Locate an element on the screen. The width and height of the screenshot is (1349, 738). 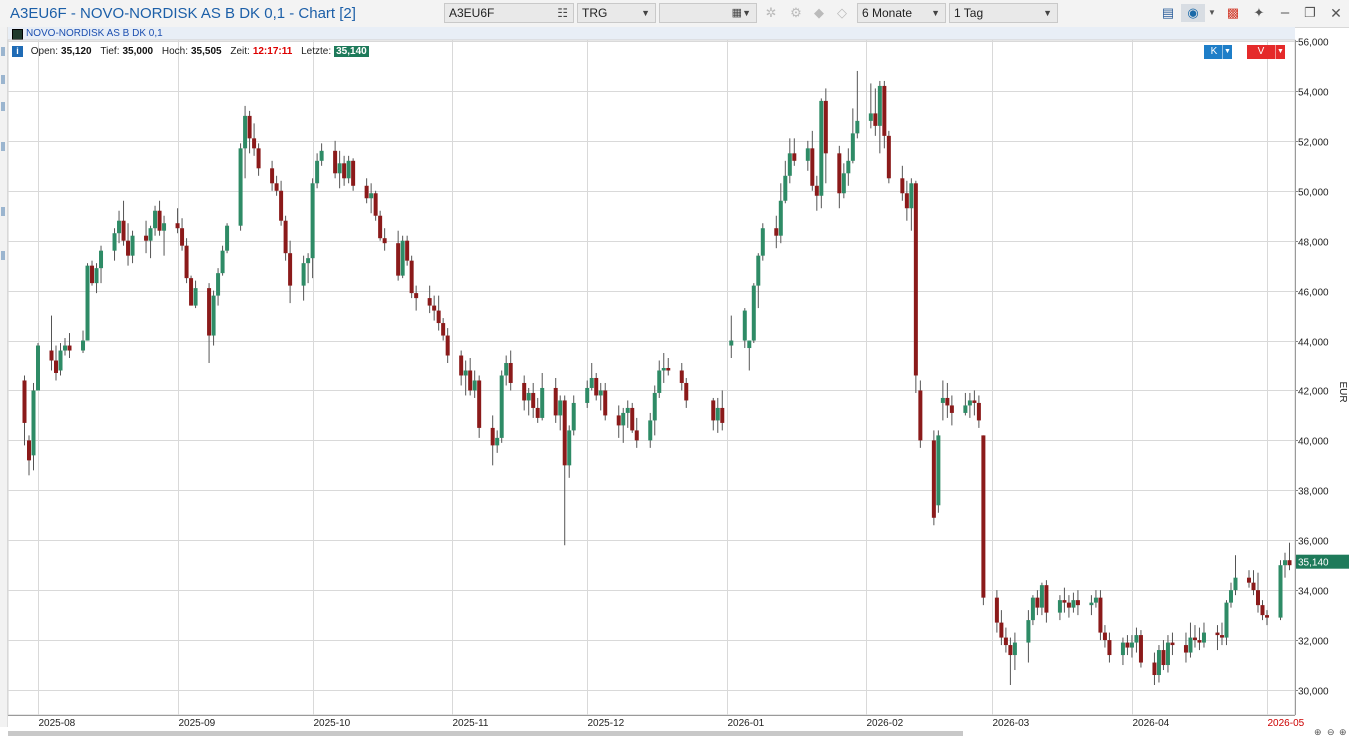
buy-button: K ▼ is located at coordinates (1218, 52).